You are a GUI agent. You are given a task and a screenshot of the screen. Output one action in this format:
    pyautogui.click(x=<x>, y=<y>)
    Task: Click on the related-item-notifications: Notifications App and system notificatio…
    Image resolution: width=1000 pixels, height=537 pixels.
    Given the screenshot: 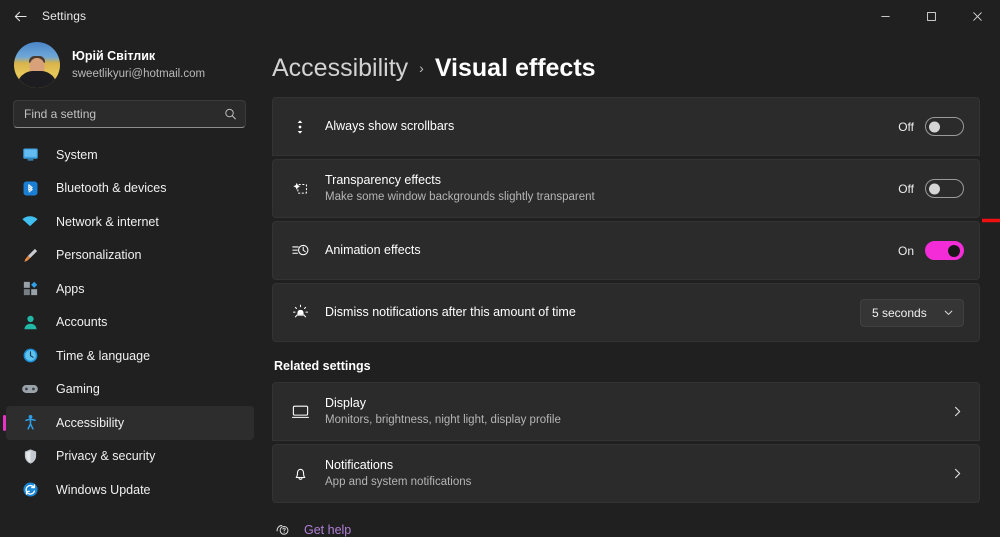 What is the action you would take?
    pyautogui.click(x=626, y=473)
    